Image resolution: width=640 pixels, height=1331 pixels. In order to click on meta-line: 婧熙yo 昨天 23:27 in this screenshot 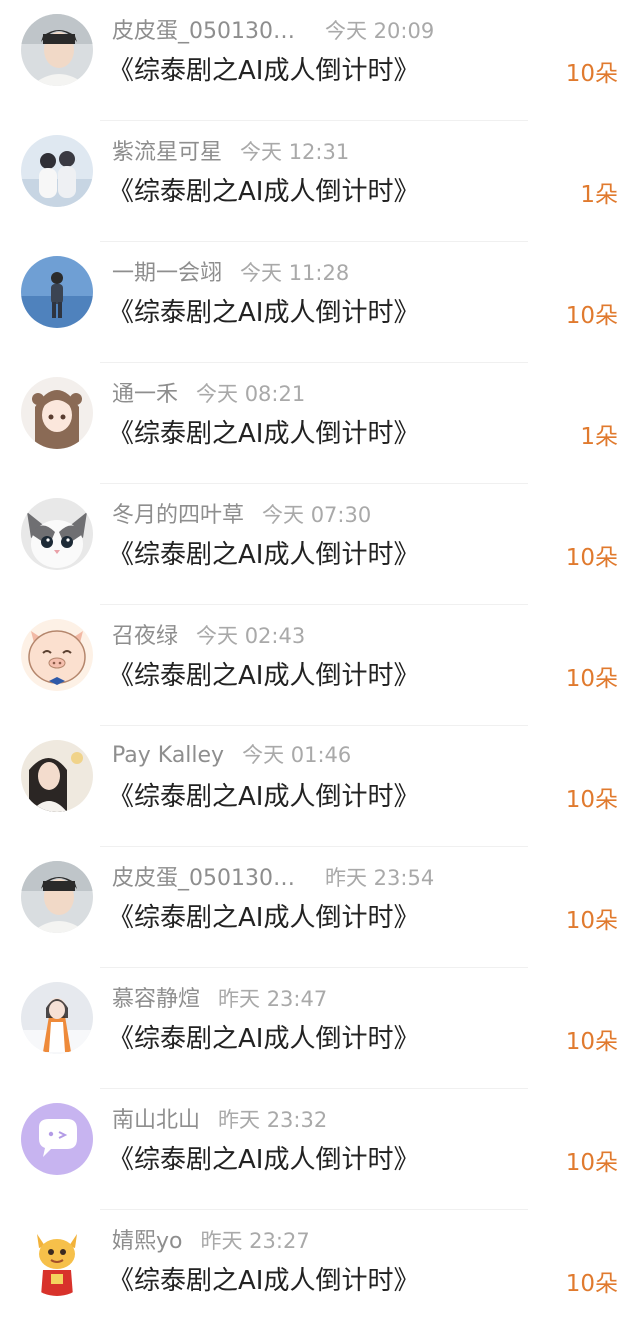, I will do `click(211, 1239)`.